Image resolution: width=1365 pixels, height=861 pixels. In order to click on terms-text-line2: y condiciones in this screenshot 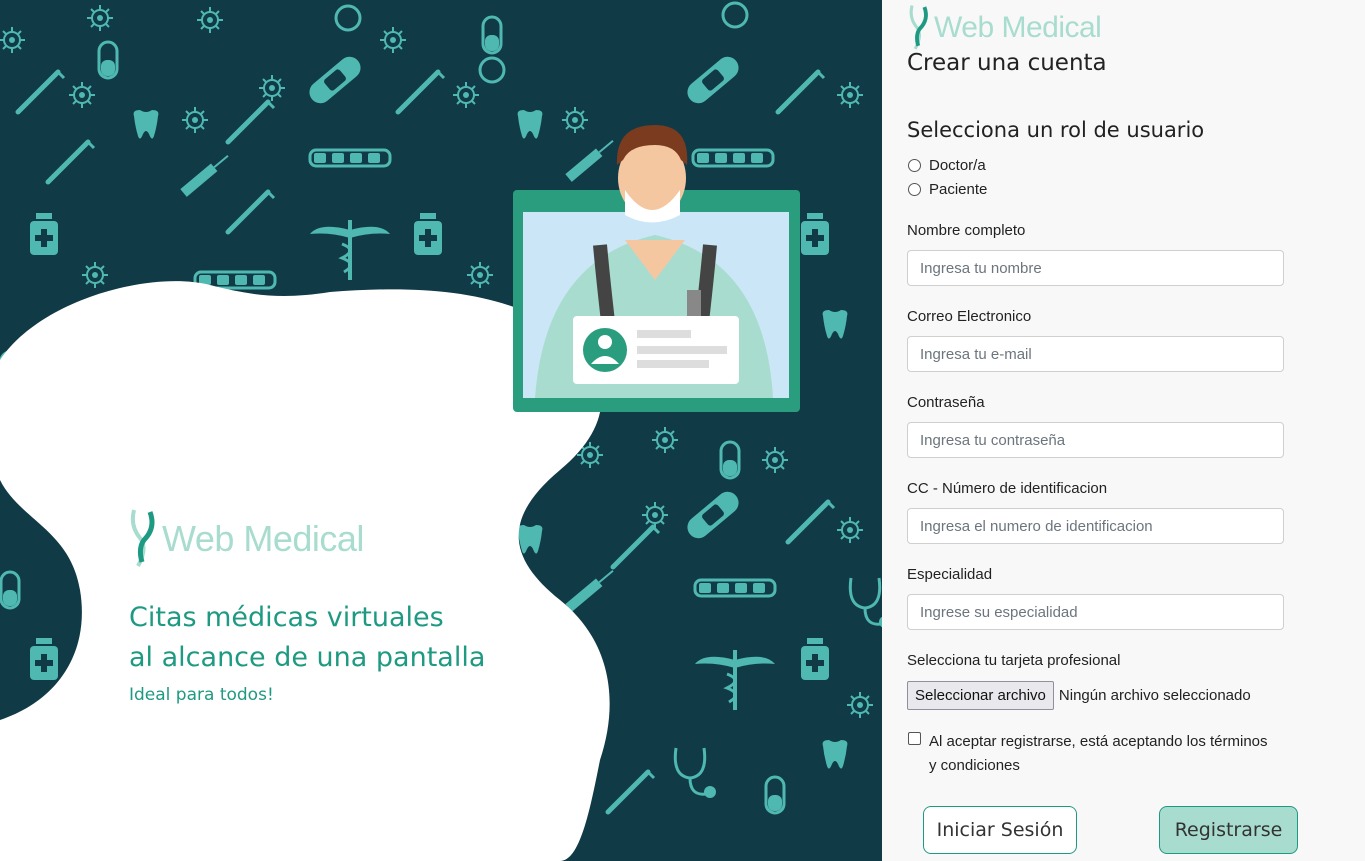, I will do `click(974, 765)`.